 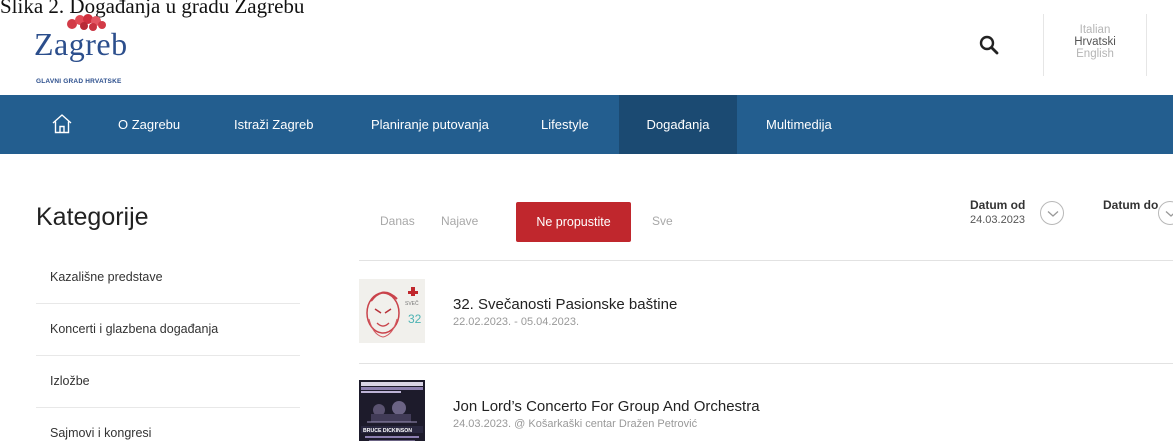 What do you see at coordinates (678, 124) in the screenshot?
I see `nav-item-dogadanja: Događanja` at bounding box center [678, 124].